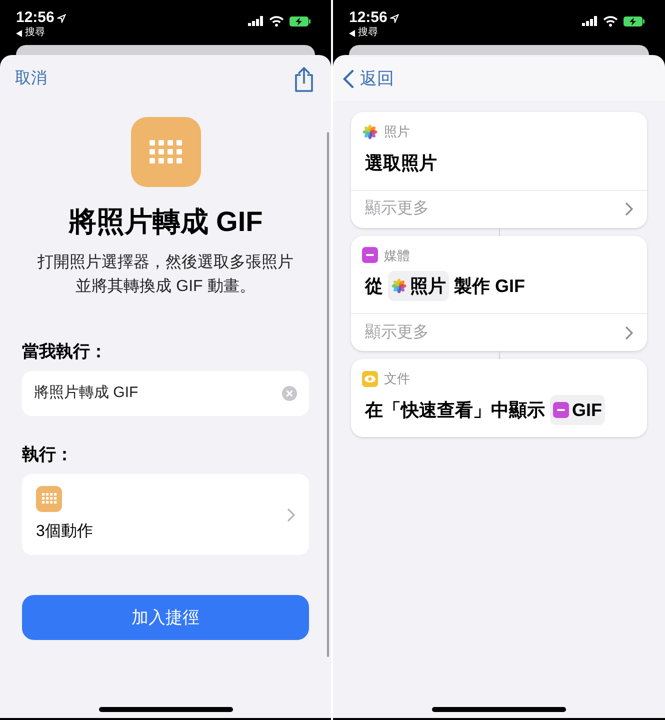 Image resolution: width=665 pixels, height=720 pixels. Describe the element at coordinates (397, 132) in the screenshot. I see `action-category: 照片` at that location.